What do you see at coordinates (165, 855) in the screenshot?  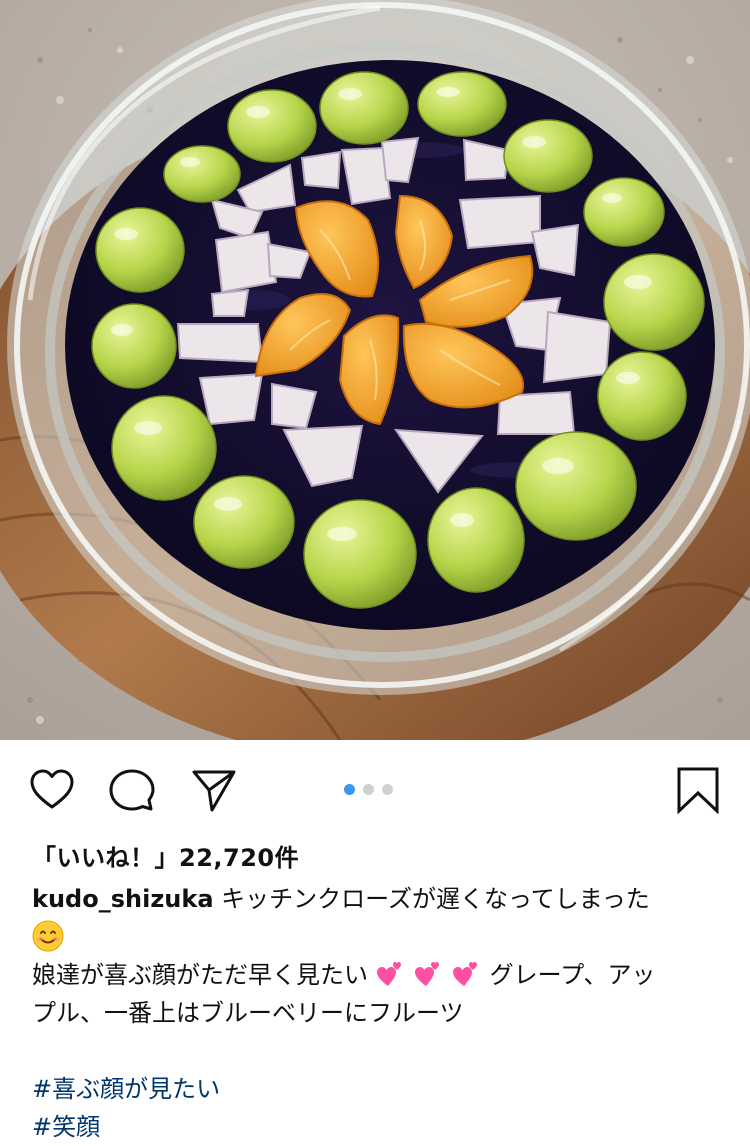 I see `likes-count: 「いいね！」22,720件` at bounding box center [165, 855].